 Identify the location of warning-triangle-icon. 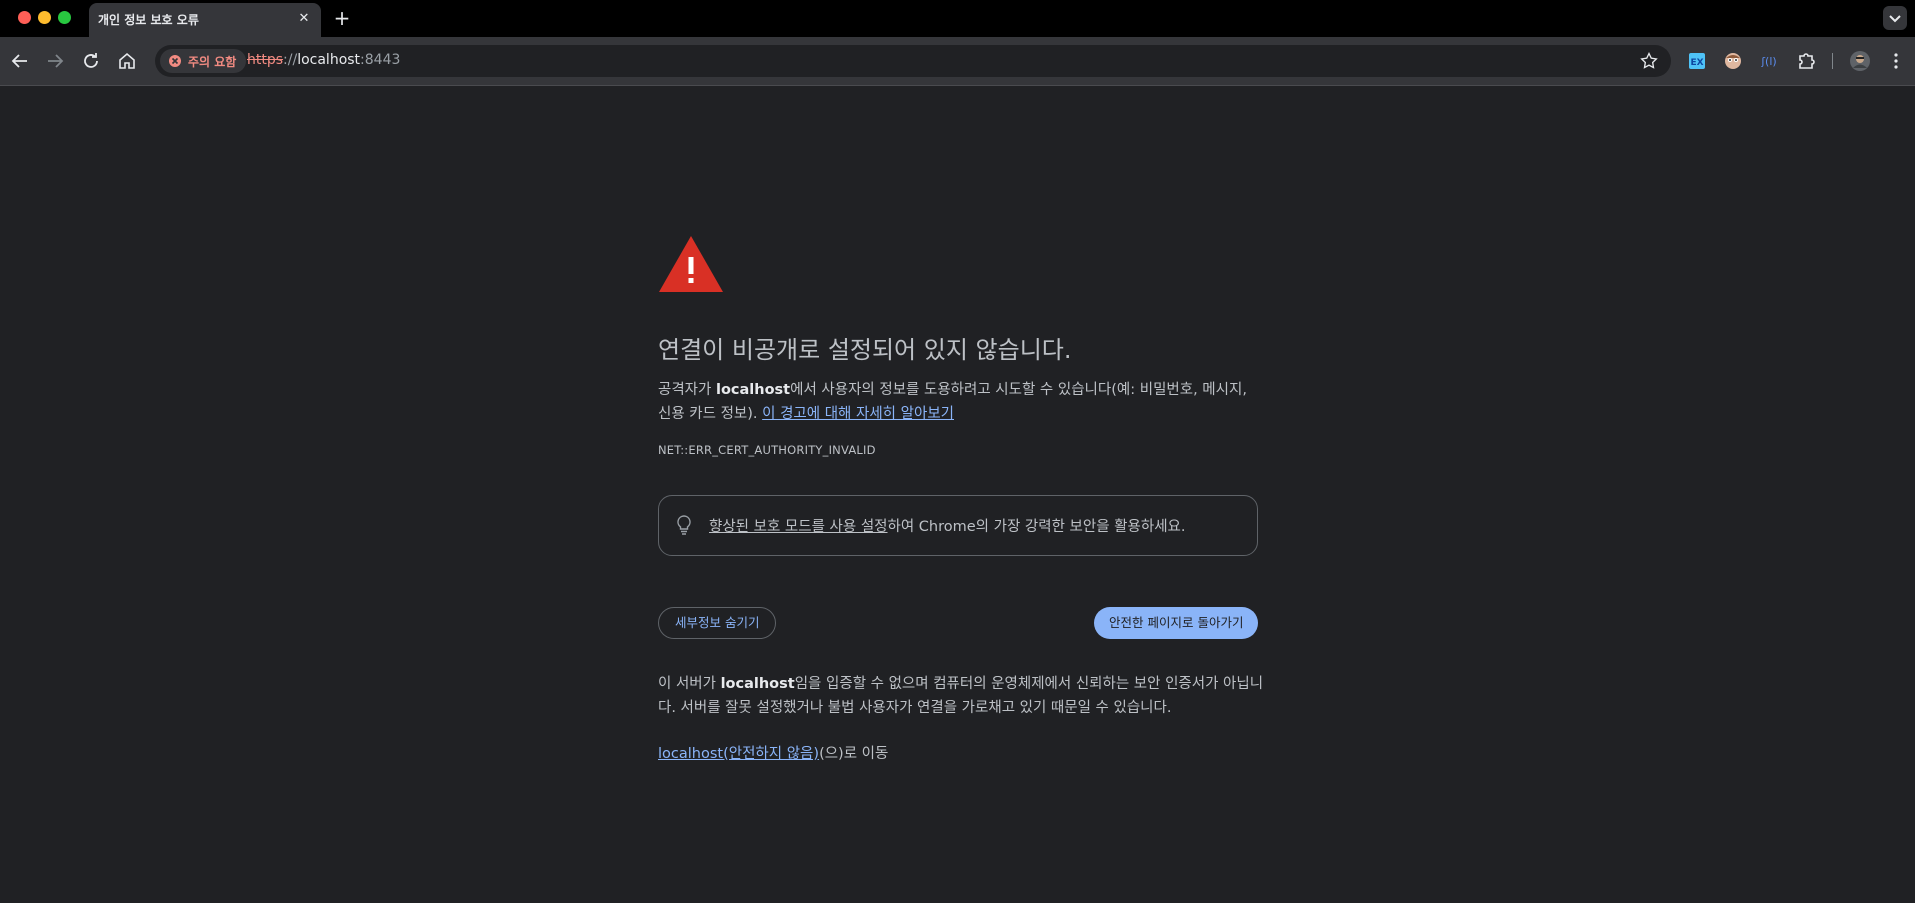
(691, 264).